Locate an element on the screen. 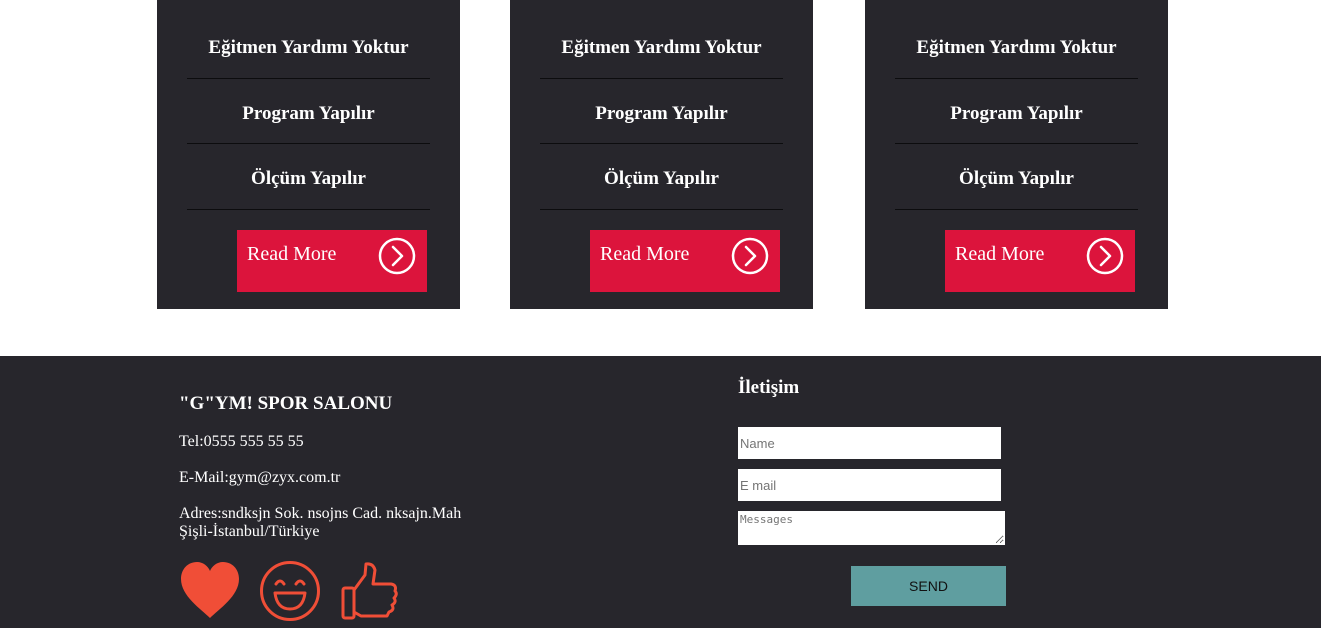  name-field is located at coordinates (869, 443).